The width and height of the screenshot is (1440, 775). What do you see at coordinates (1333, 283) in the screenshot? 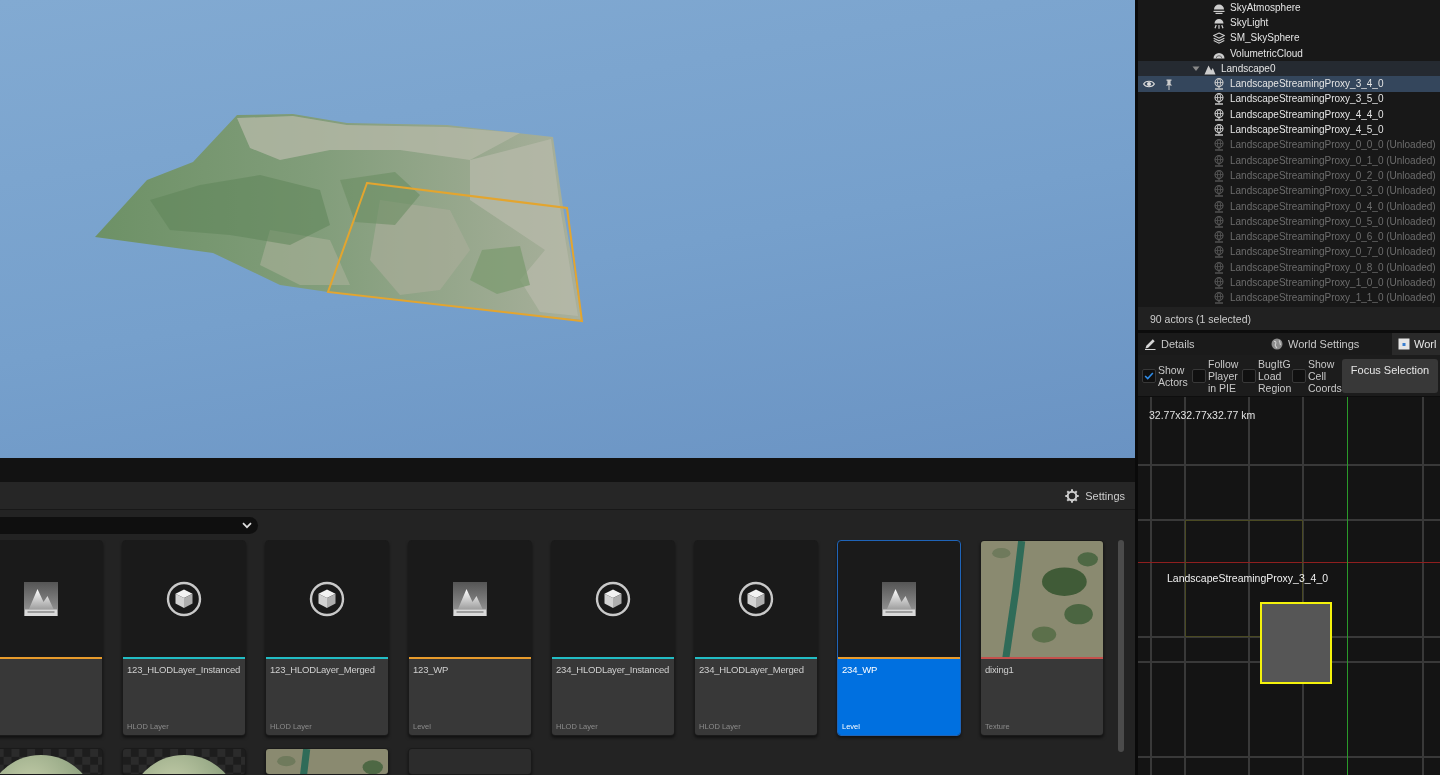
I see `actor-name: LandscapeStreamingProxy_1_0_0 (Unloaded)` at bounding box center [1333, 283].